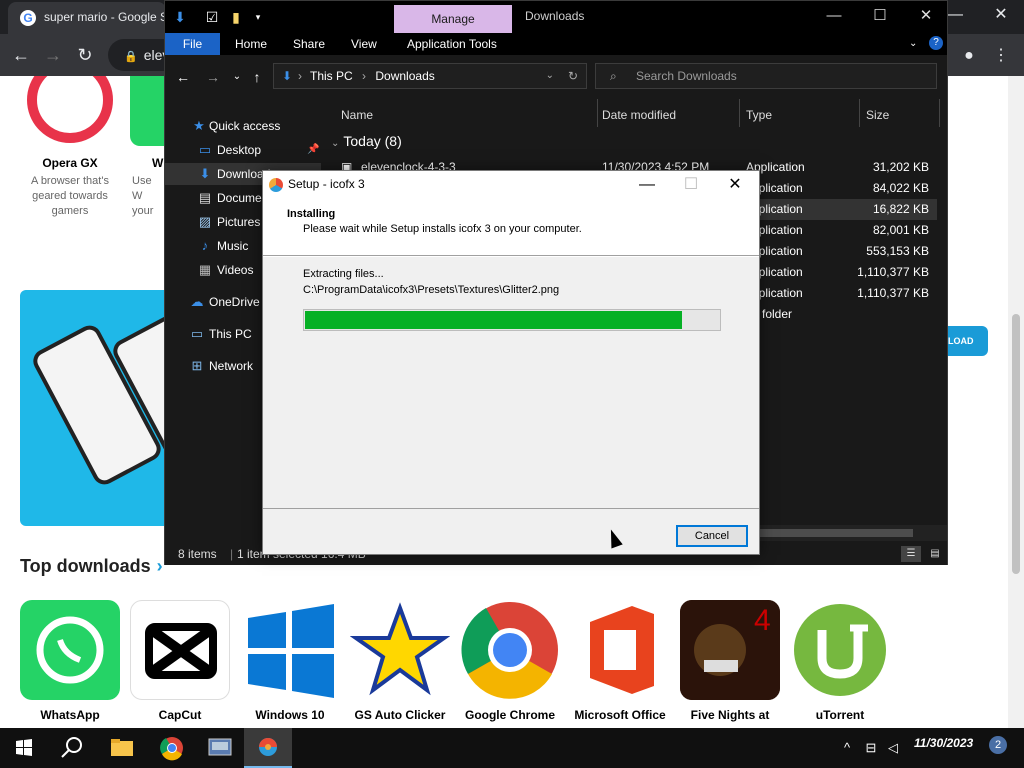 The height and width of the screenshot is (768, 1024). Describe the element at coordinates (573, 76) in the screenshot. I see `refresh-icon: ↻` at that location.